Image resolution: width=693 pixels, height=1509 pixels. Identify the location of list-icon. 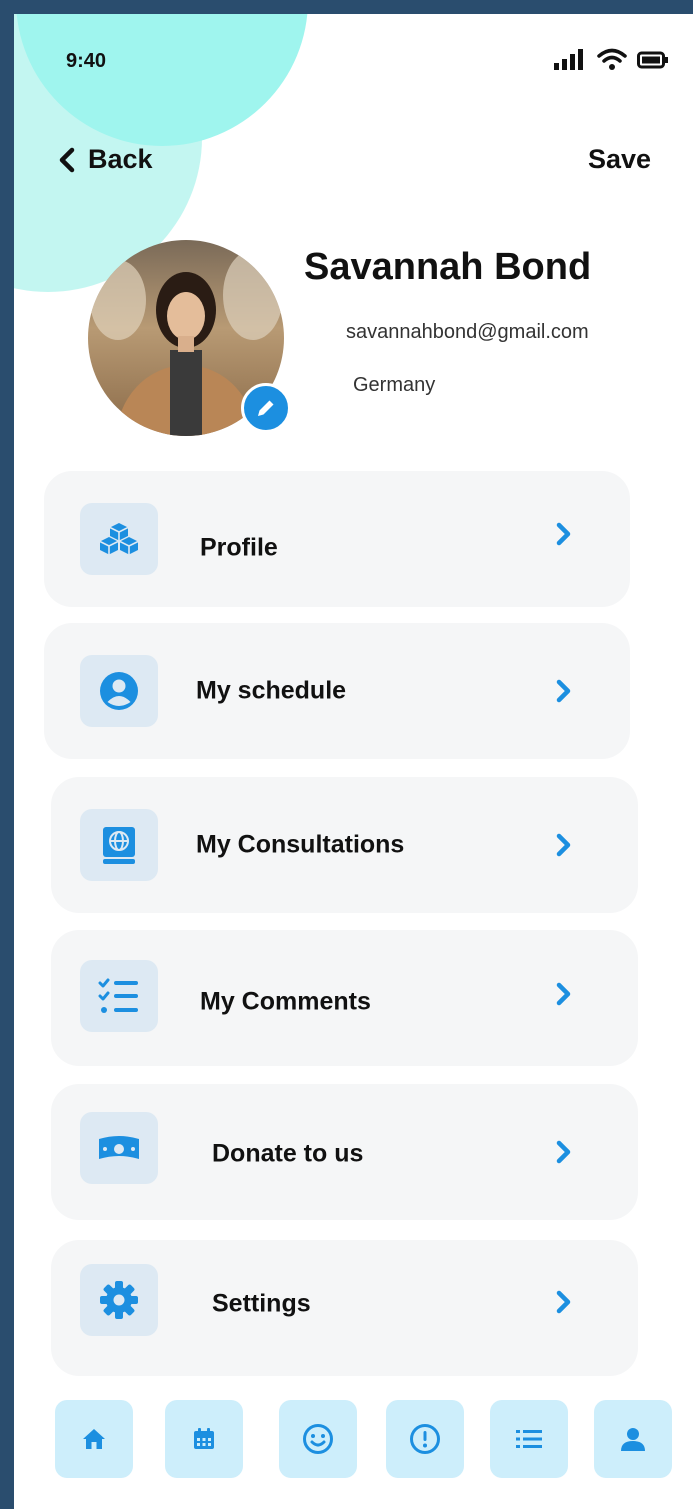
(529, 1439).